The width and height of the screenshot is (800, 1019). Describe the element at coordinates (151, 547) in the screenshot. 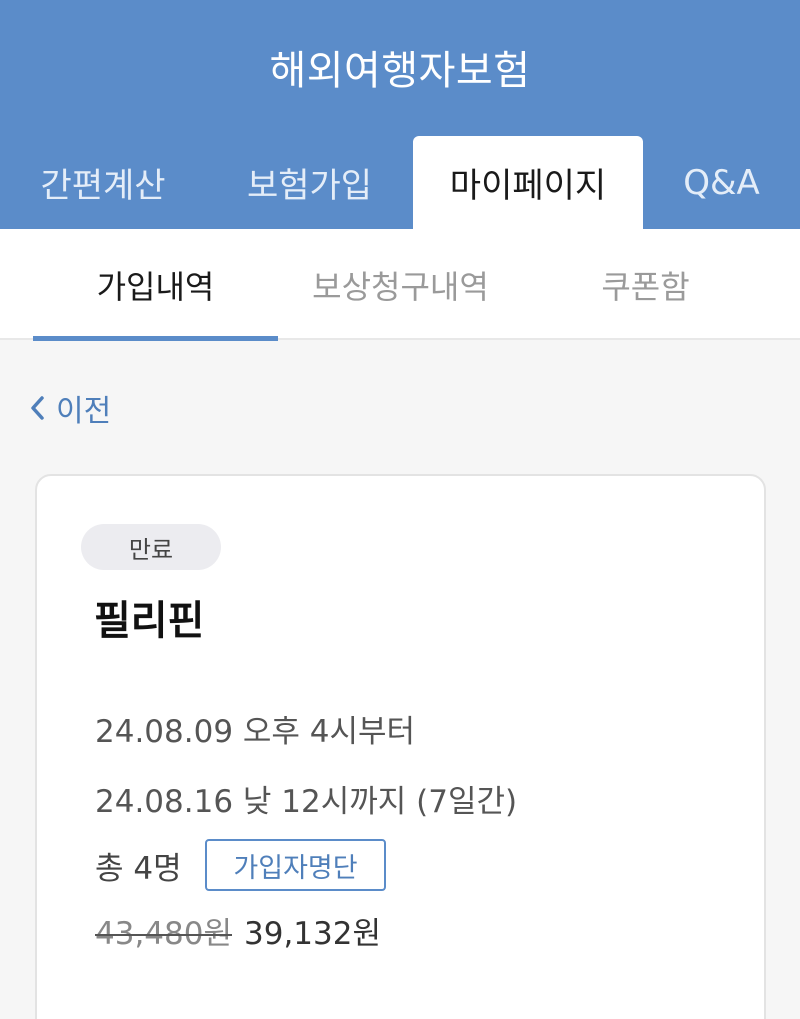

I see `status-badge: 만료` at that location.